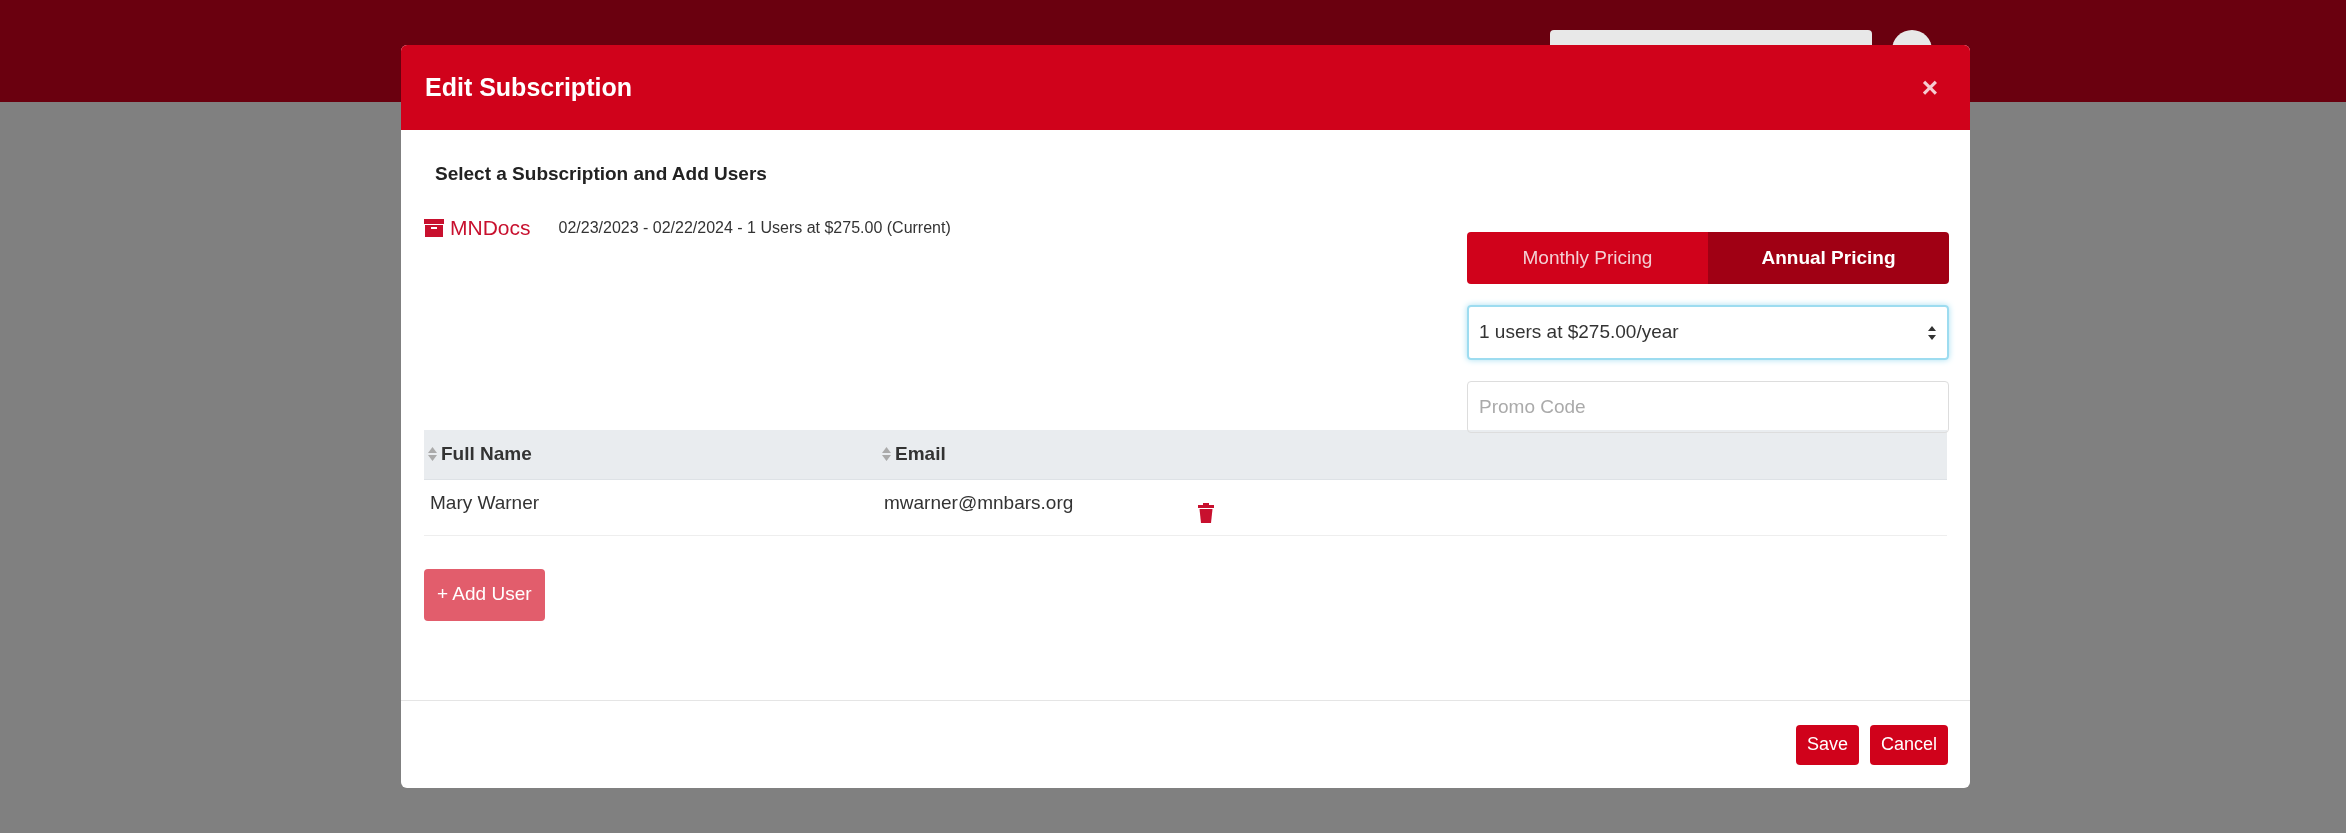  What do you see at coordinates (1708, 332) in the screenshot?
I see `plan-select: 1 users at $275.00/year` at bounding box center [1708, 332].